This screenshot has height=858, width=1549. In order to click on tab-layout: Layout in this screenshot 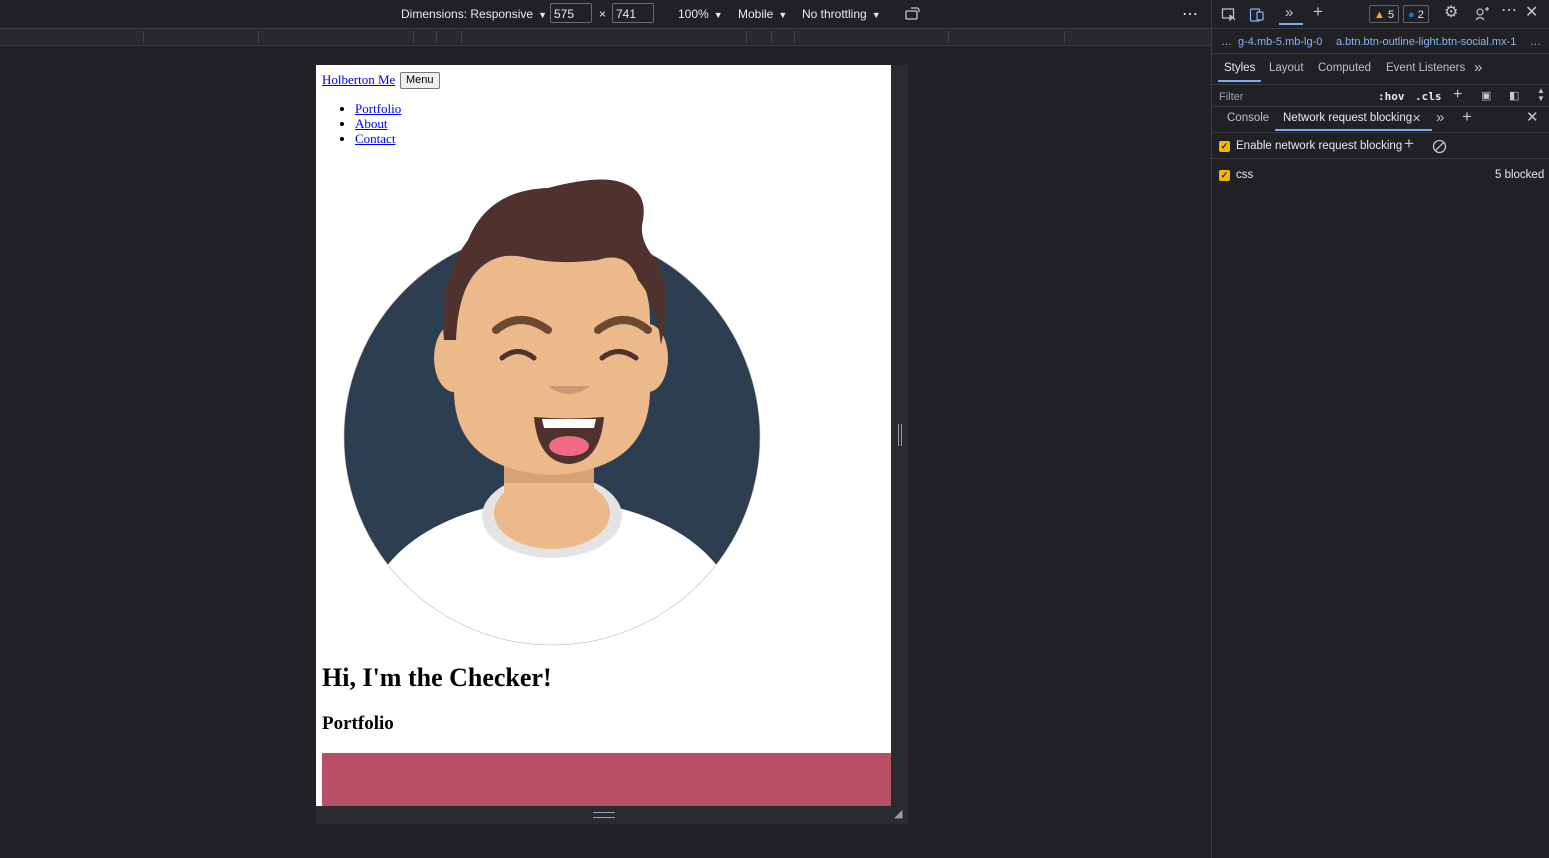, I will do `click(1286, 68)`.